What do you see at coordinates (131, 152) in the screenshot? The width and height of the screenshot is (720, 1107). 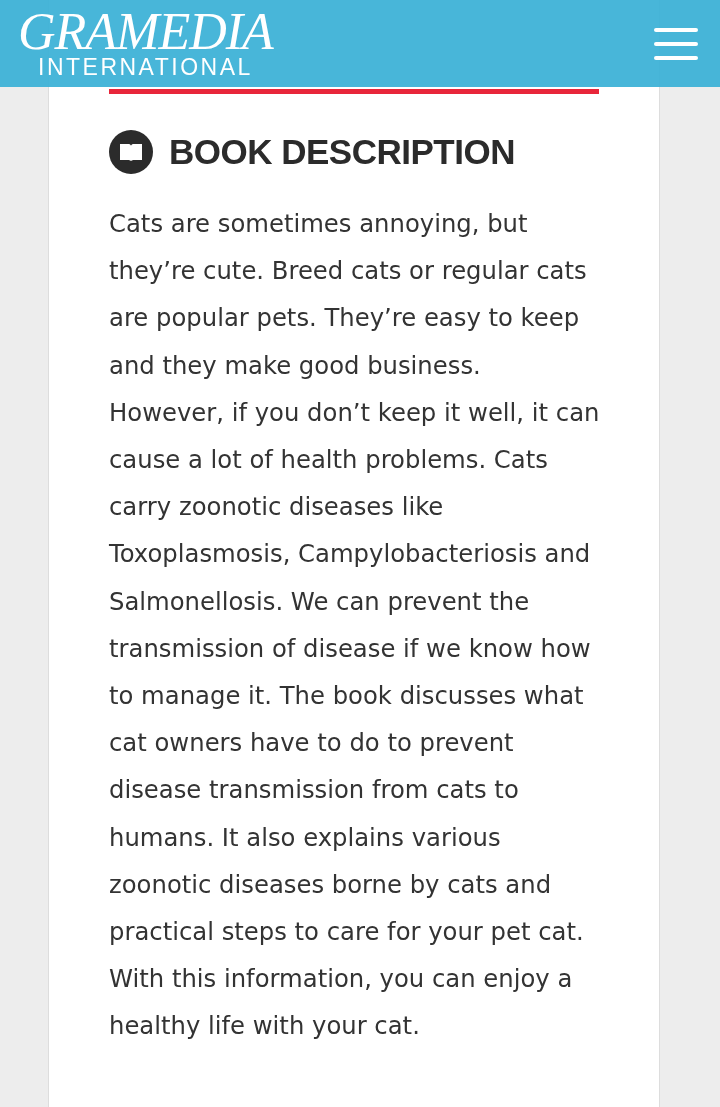 I see `book-icon` at bounding box center [131, 152].